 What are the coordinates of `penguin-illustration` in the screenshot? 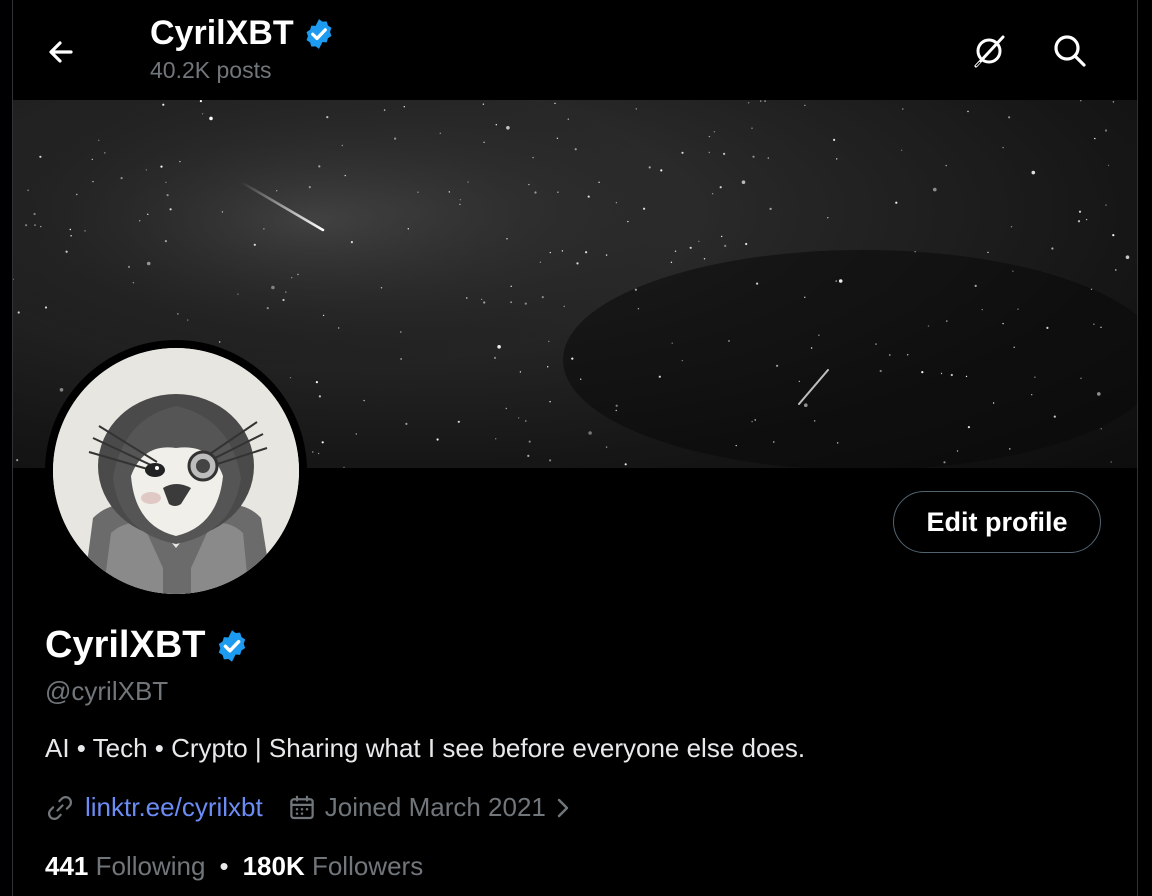 It's located at (176, 471).